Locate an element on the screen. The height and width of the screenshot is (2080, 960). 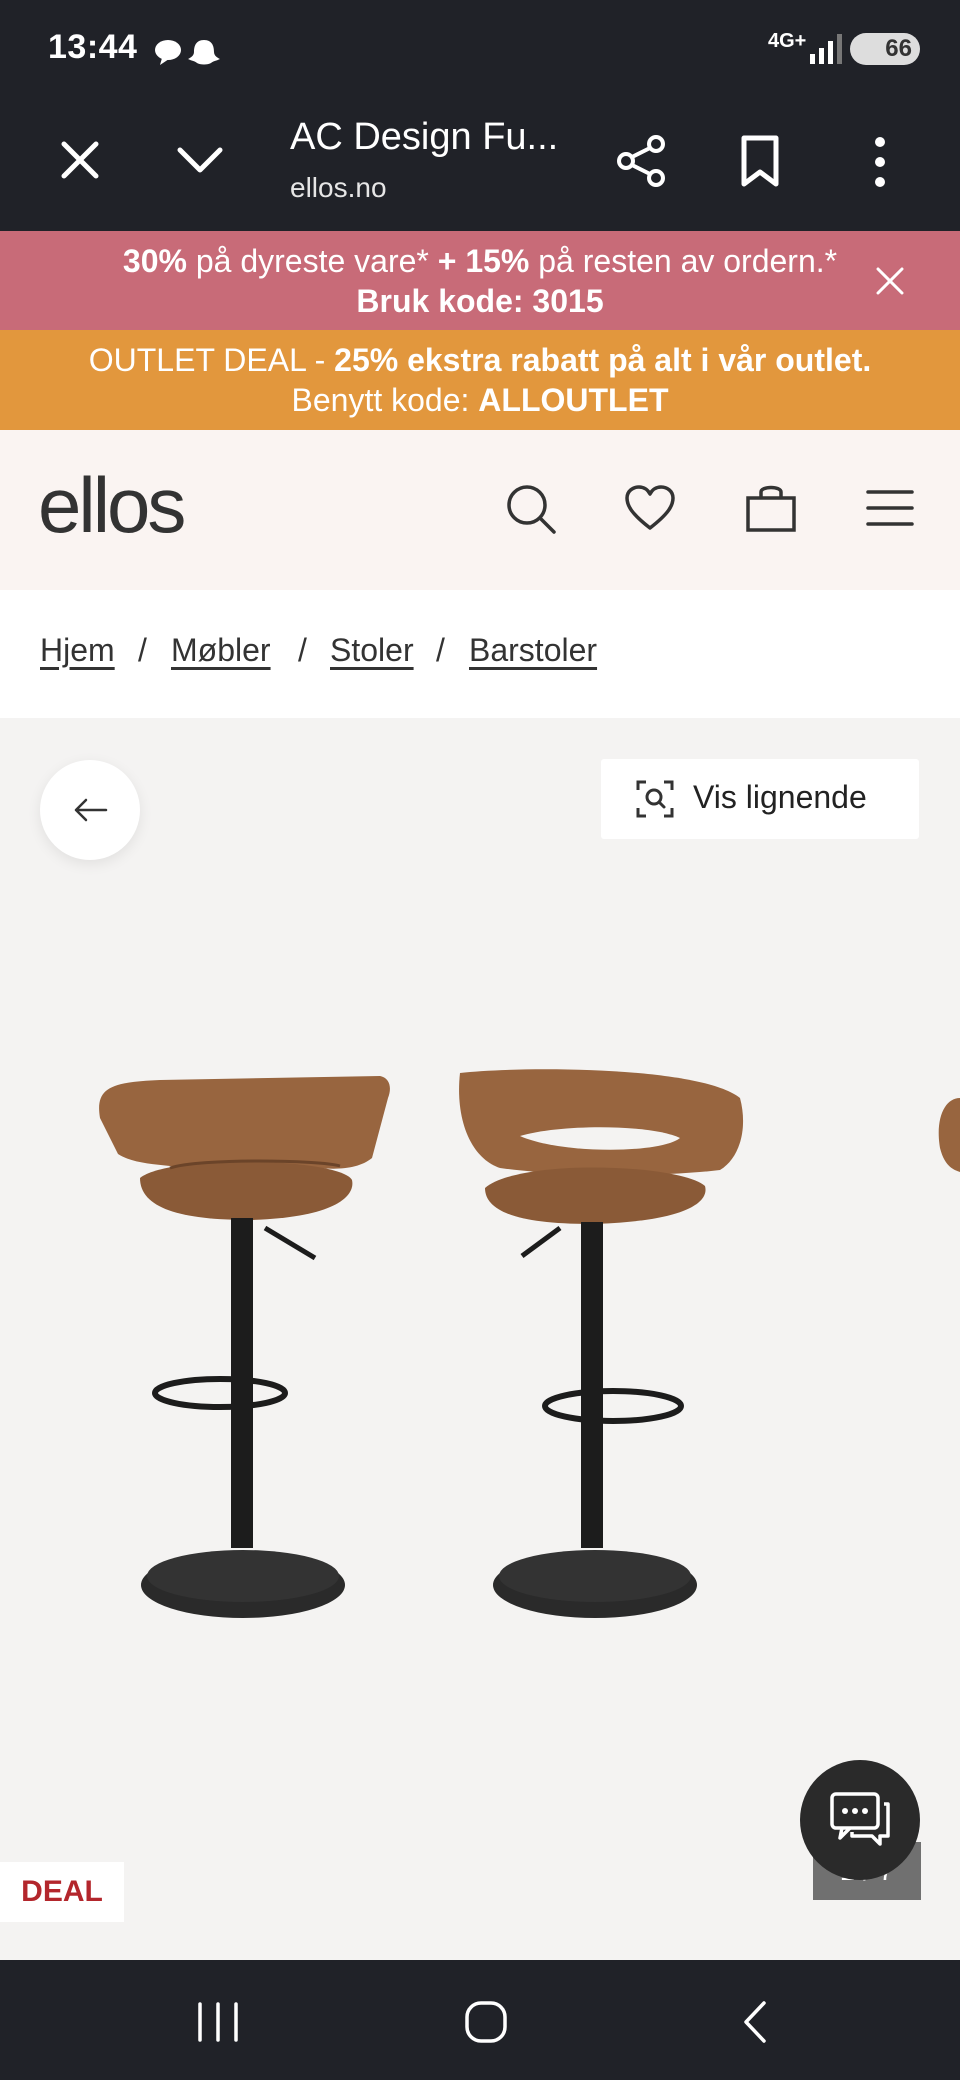
promo-code: Bruk kode: 3015 is located at coordinates (480, 301).